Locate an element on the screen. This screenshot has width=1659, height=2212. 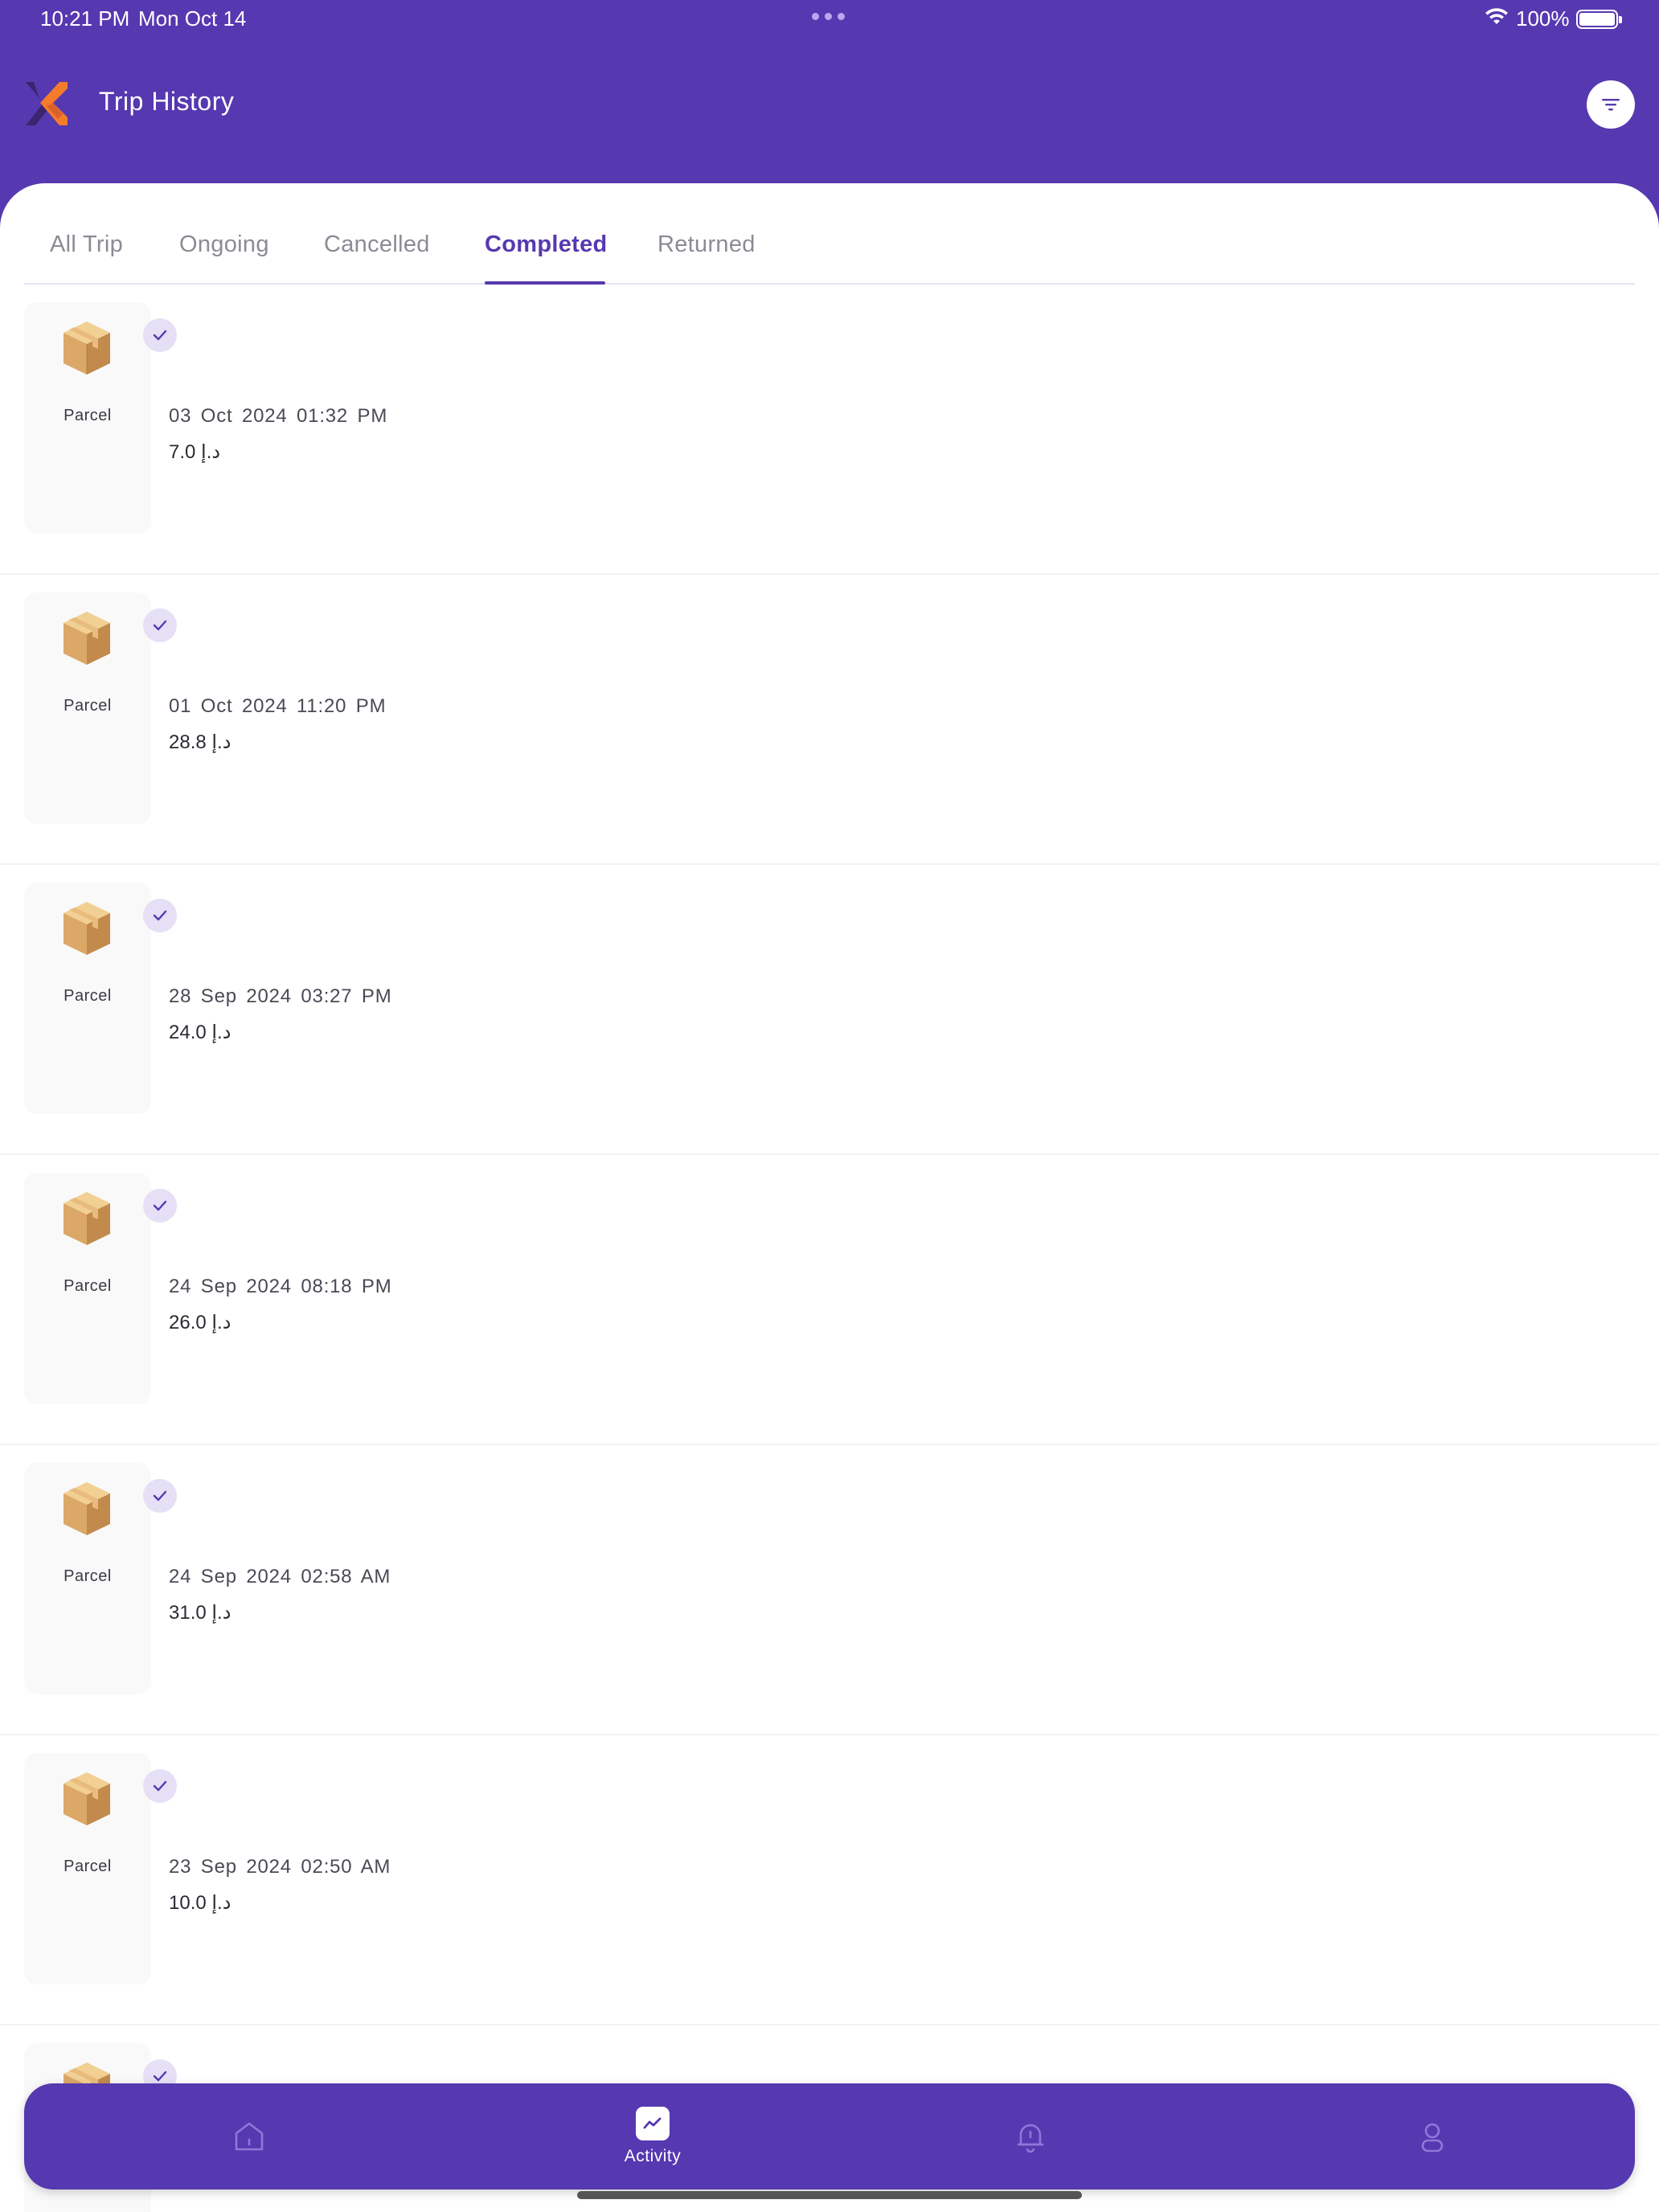
trip-row: Parcel 28 Sep 2024 03:27 PM 24.0 د.إ is located at coordinates (829, 1010).